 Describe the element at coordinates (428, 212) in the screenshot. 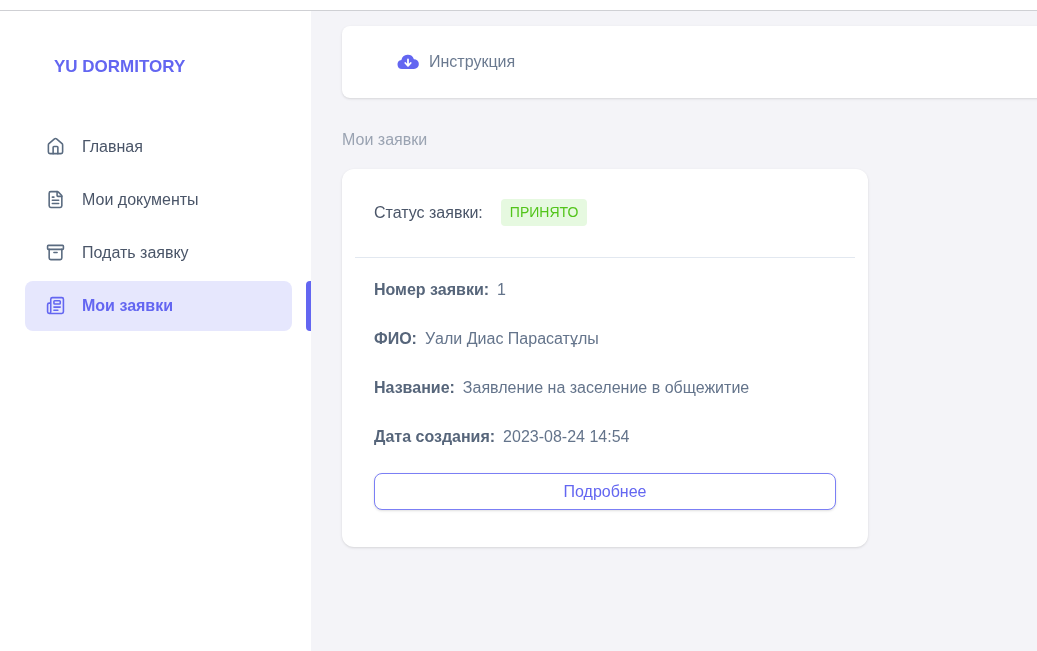

I see `status-label: Статус заявки:` at that location.